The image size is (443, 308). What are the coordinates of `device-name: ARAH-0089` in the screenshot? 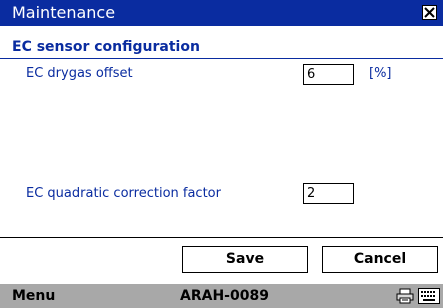 It's located at (224, 296).